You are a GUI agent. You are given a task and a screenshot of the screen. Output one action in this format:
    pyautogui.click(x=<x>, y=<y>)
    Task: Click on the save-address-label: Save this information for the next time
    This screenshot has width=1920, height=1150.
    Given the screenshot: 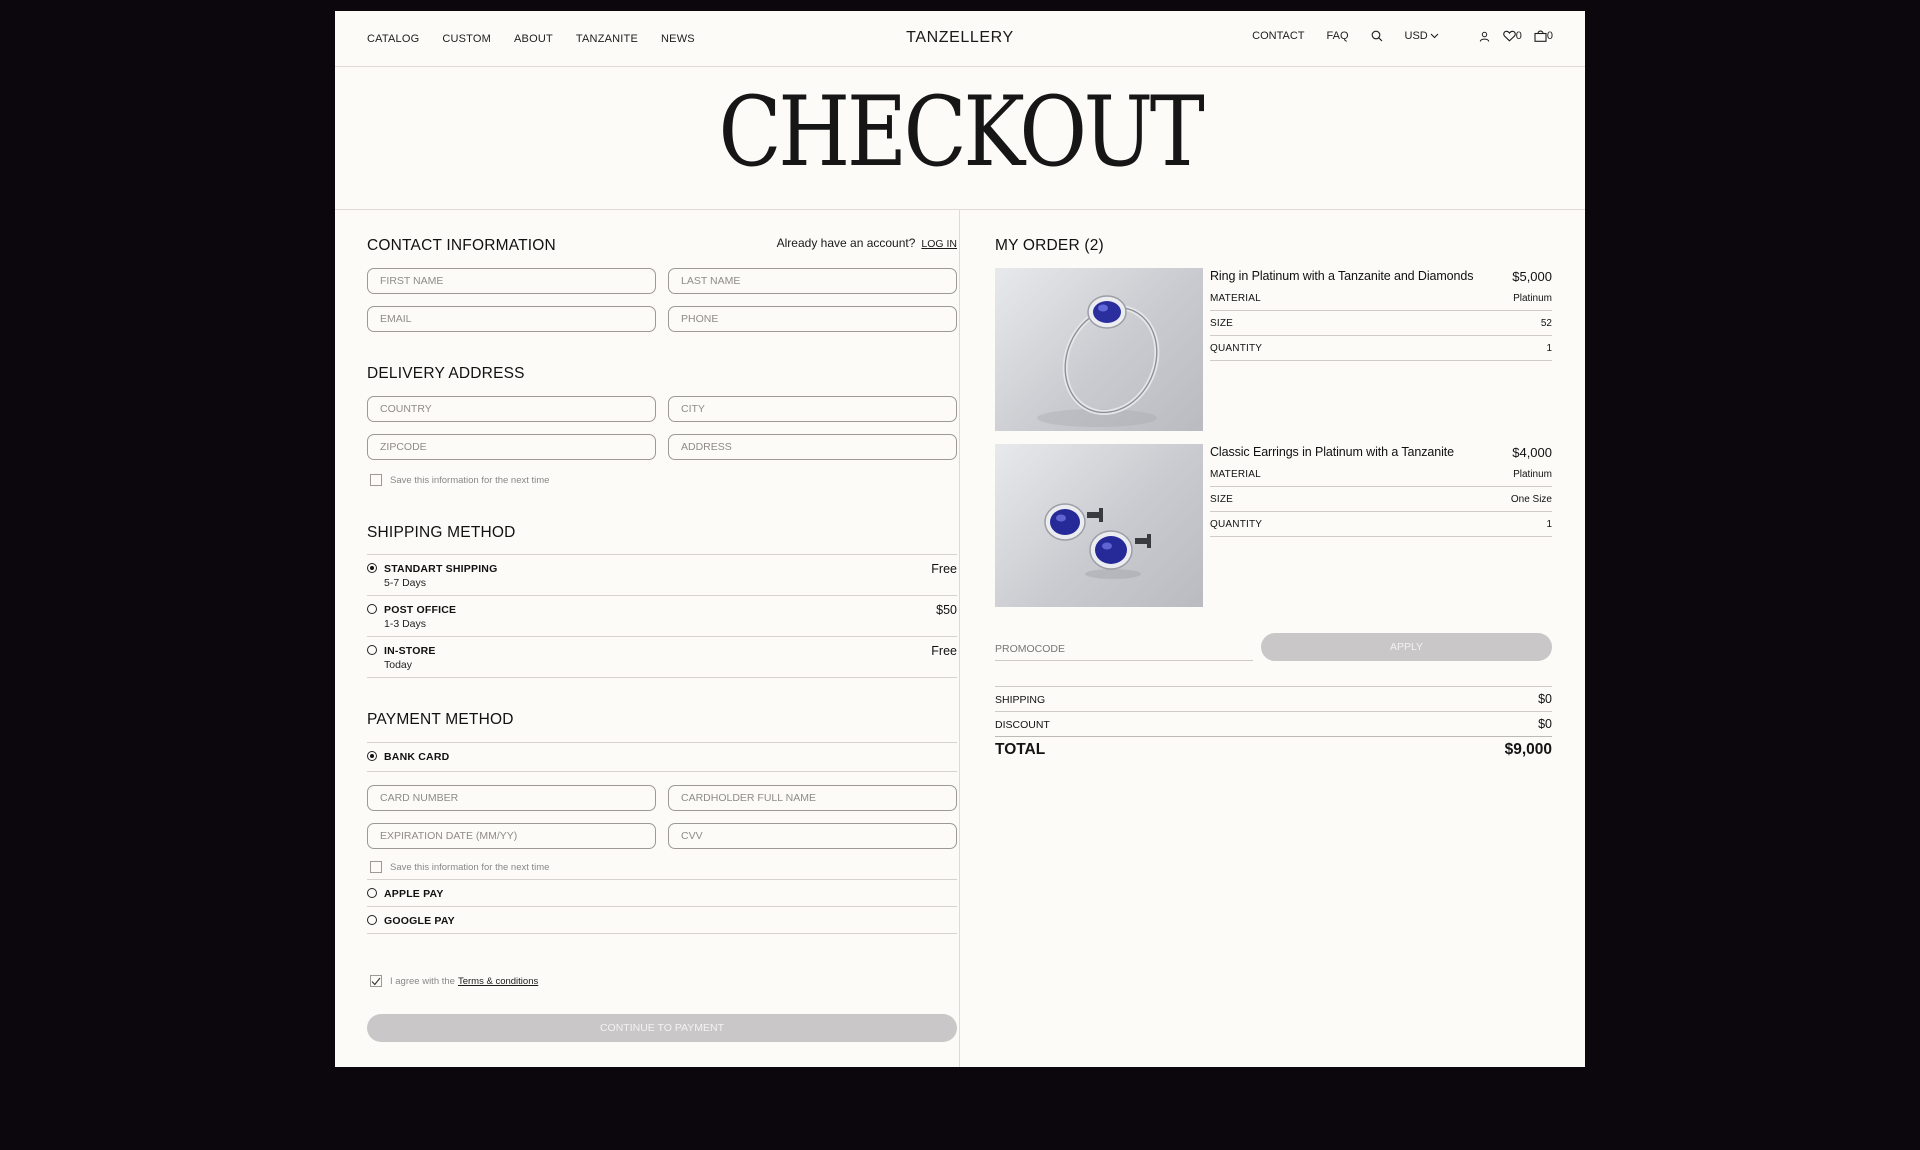 What is the action you would take?
    pyautogui.click(x=470, y=480)
    